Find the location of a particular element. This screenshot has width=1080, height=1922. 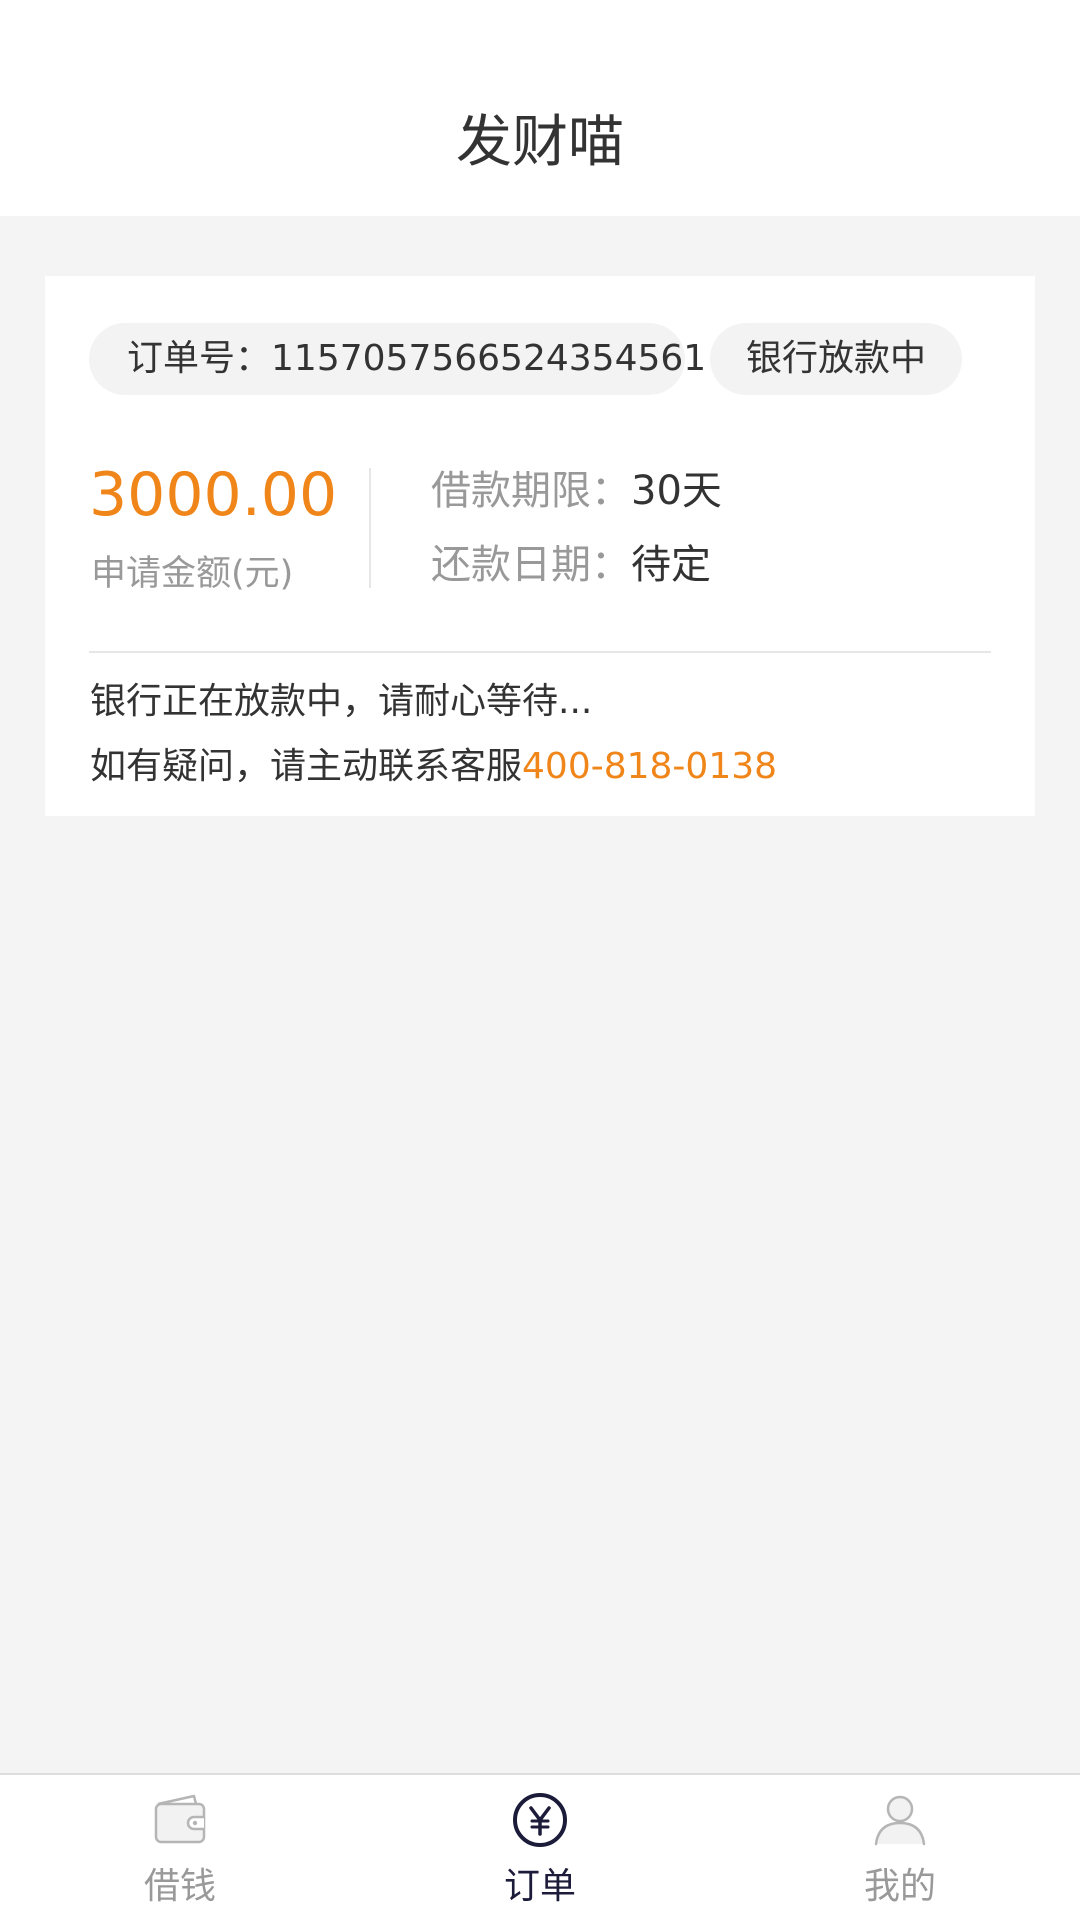

horizontal-divider is located at coordinates (540, 652).